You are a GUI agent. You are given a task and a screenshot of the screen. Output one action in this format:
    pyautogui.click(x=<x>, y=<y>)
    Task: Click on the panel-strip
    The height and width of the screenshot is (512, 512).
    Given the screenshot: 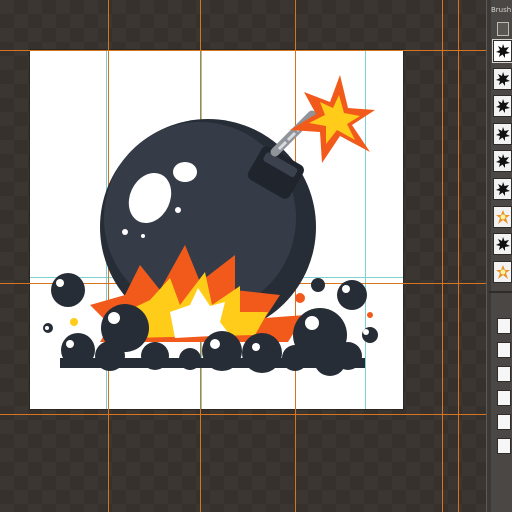 What is the action you would take?
    pyautogui.click(x=489, y=256)
    